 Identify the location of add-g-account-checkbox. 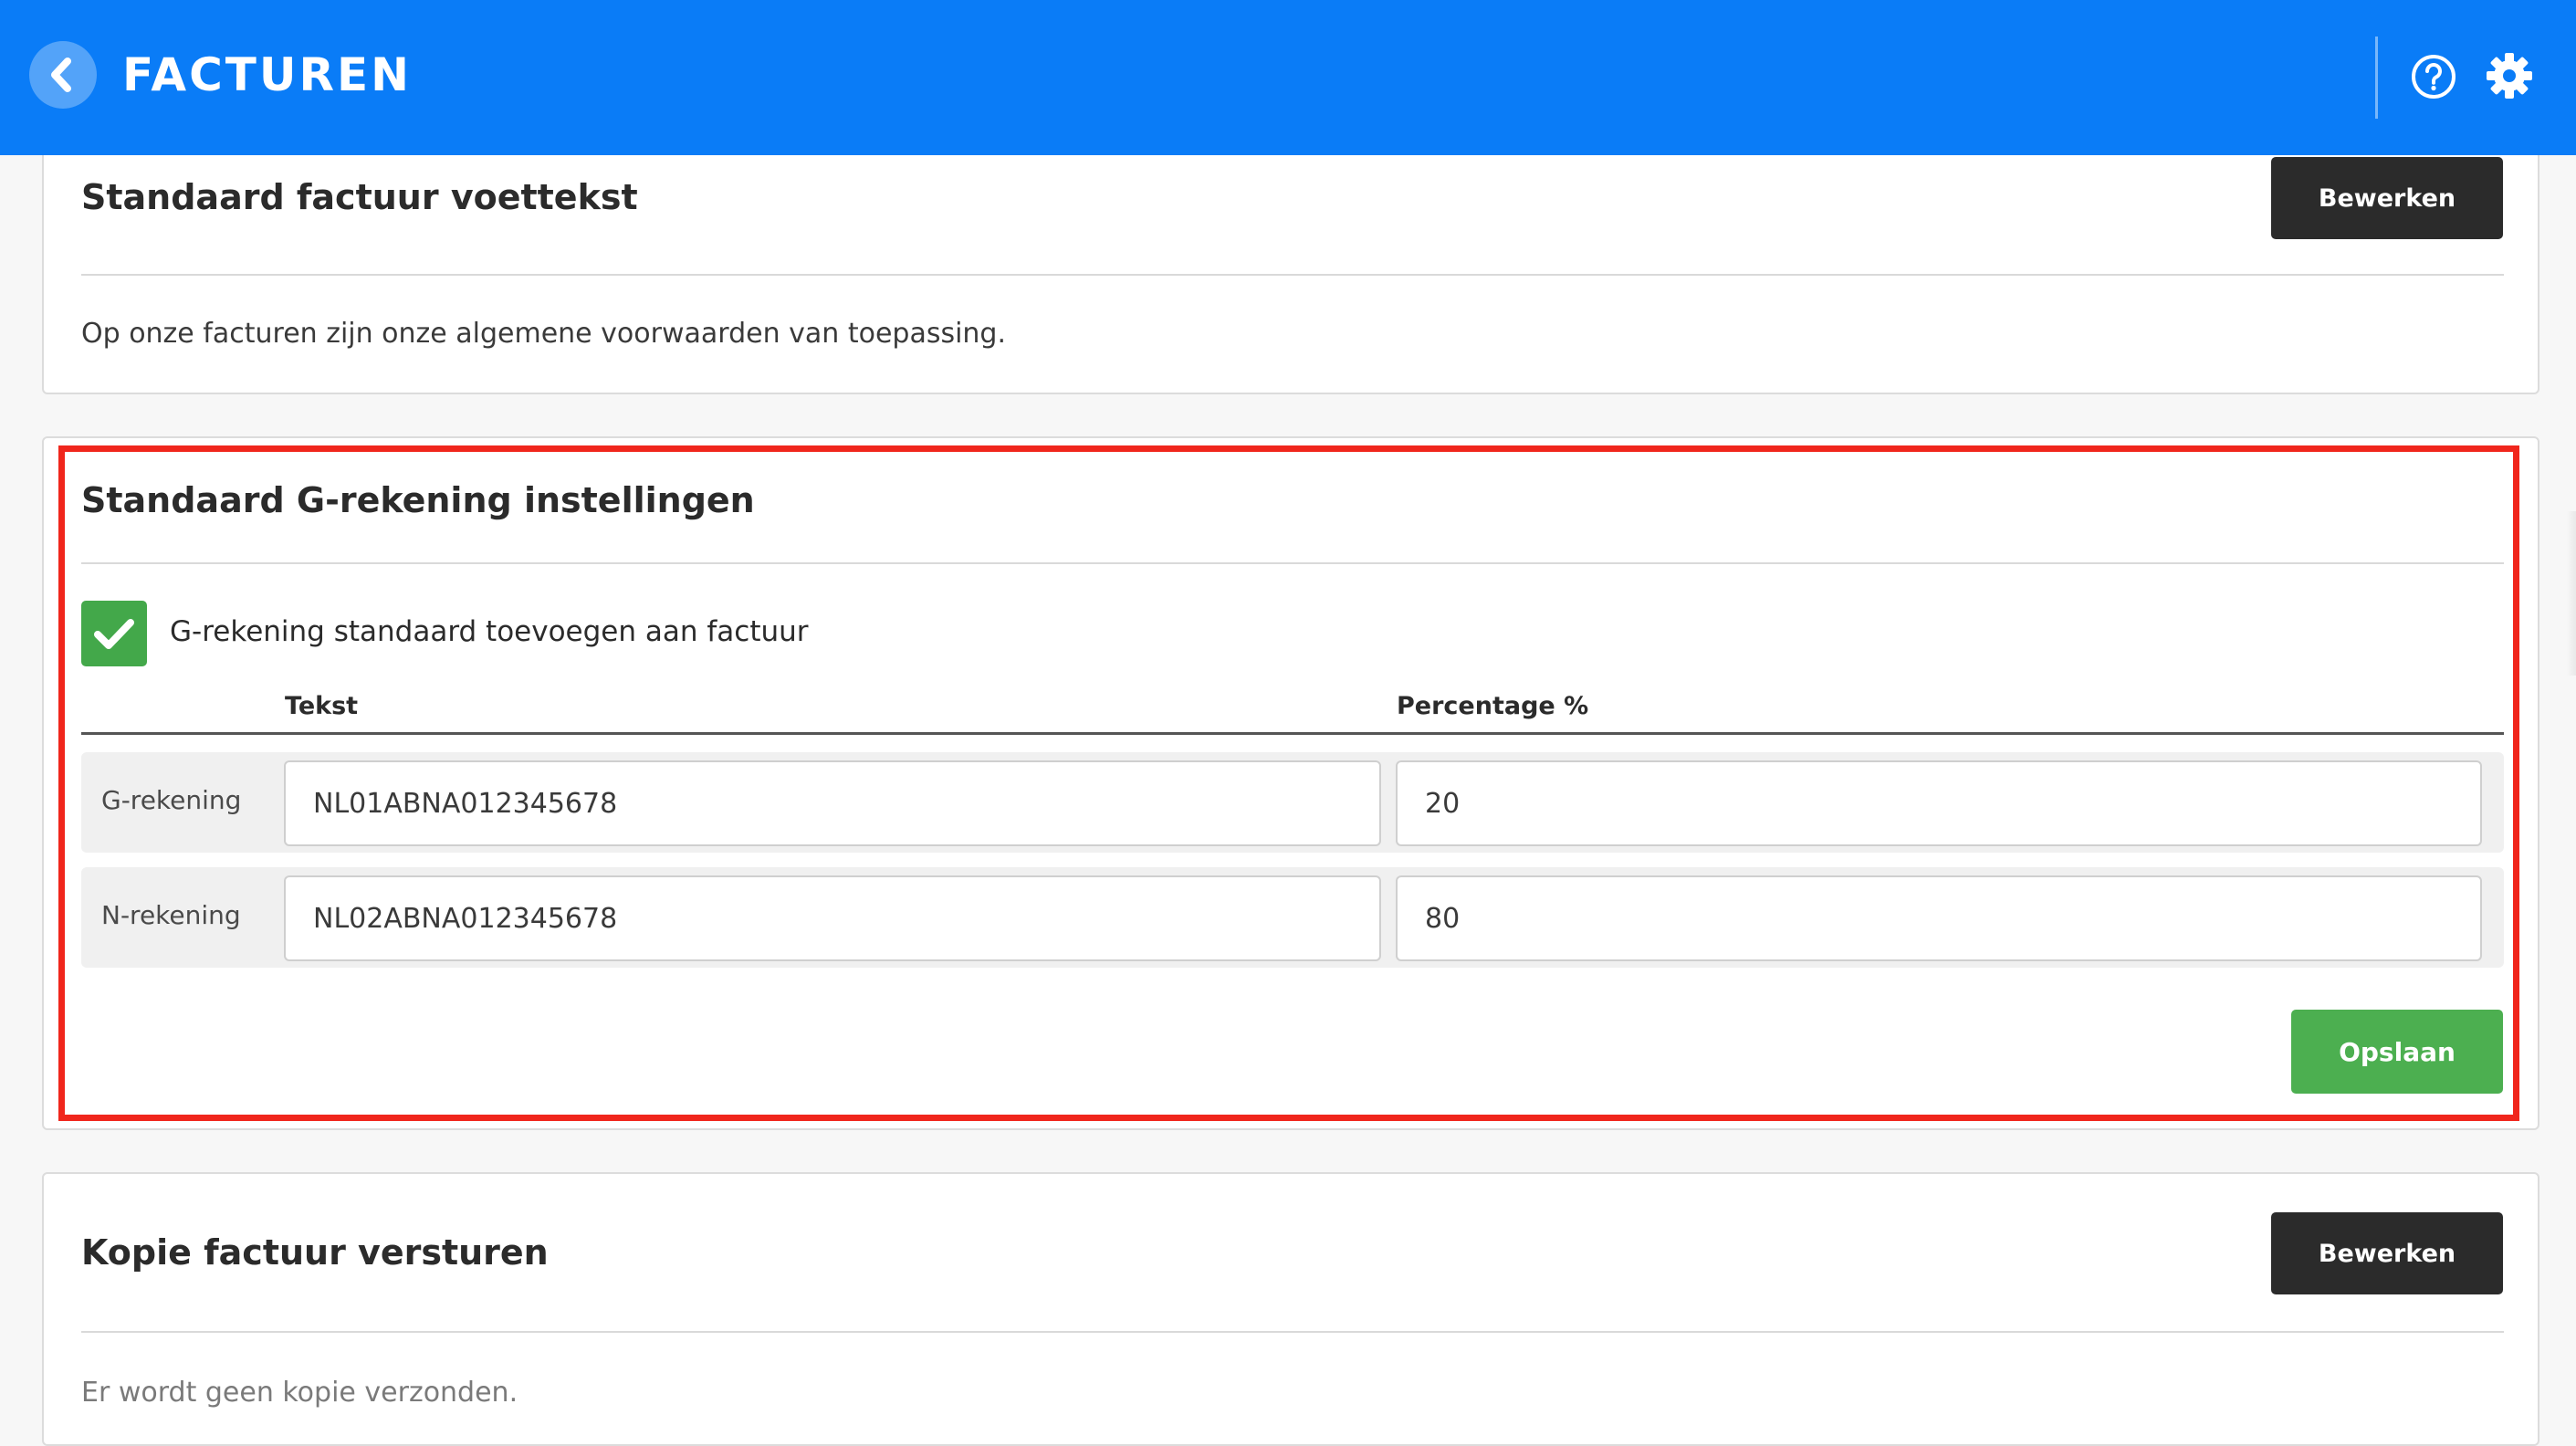
(114, 633).